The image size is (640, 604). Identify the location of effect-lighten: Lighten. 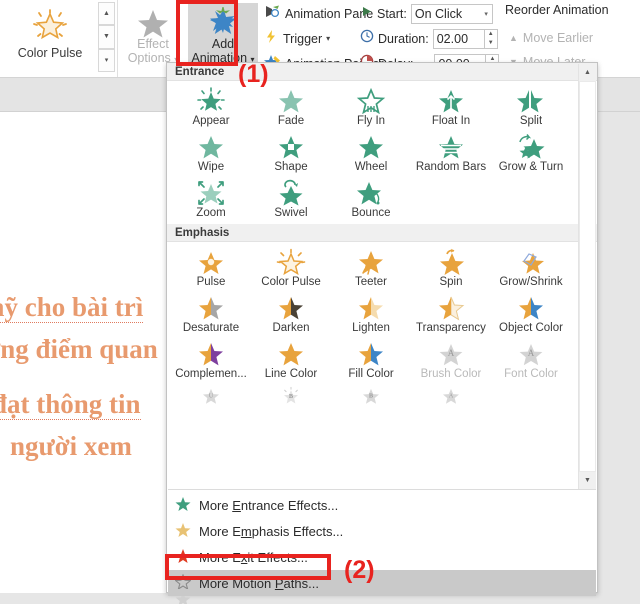
(371, 314).